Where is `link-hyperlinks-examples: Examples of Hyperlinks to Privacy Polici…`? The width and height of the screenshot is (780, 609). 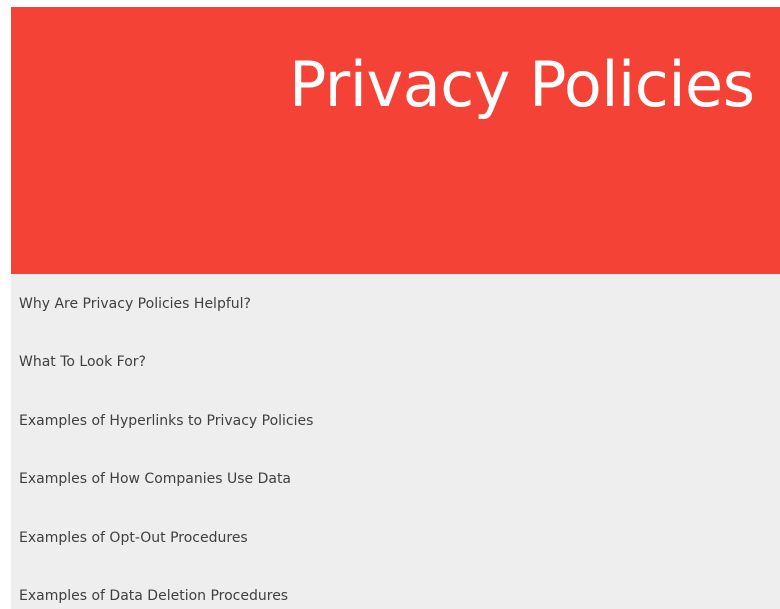 link-hyperlinks-examples: Examples of Hyperlinks to Privacy Polici… is located at coordinates (166, 421).